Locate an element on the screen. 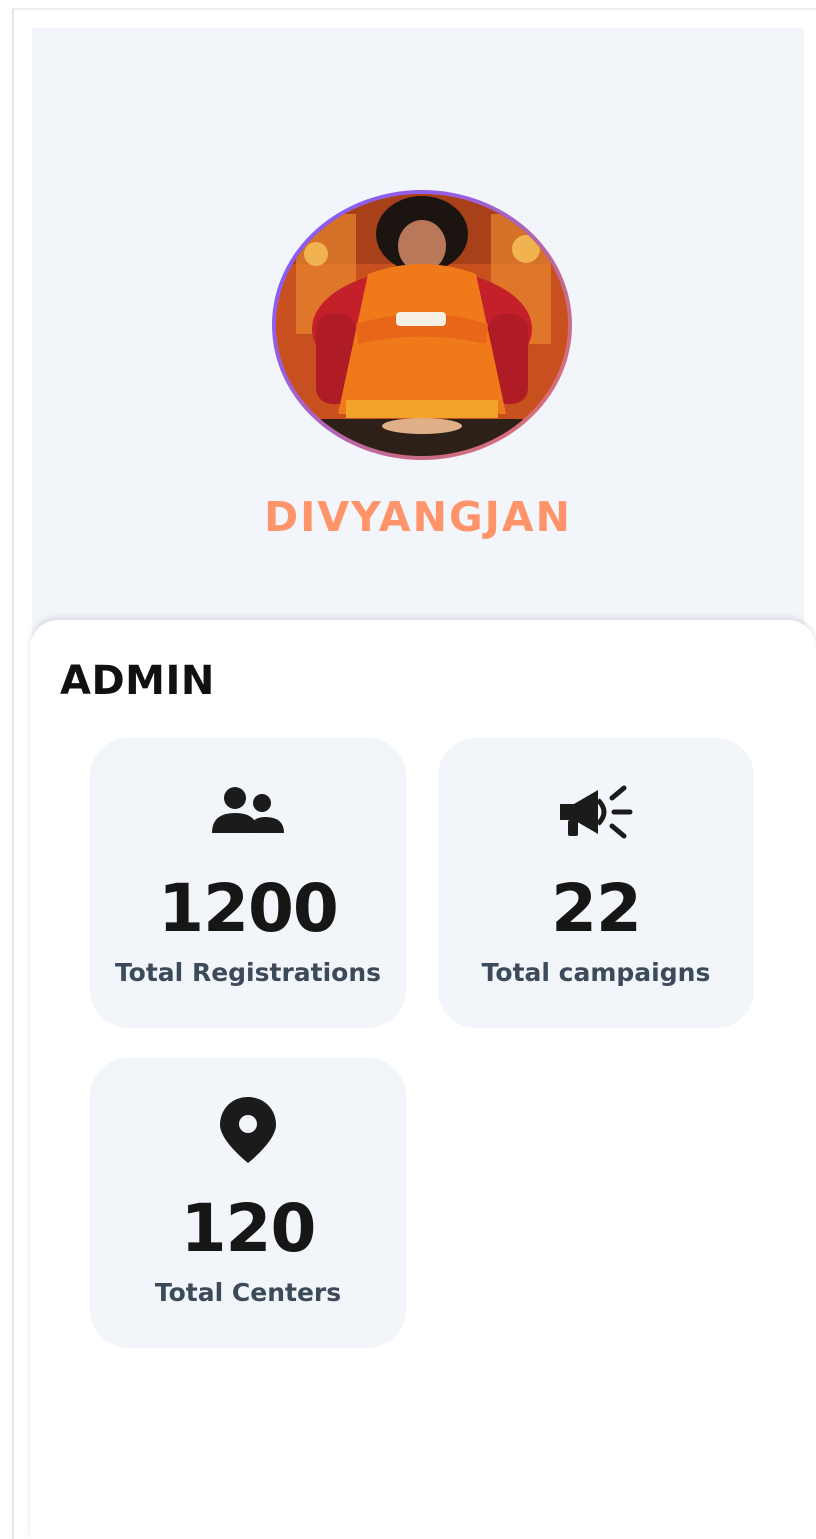  stat-card-registrations: 1200 Total Registrations is located at coordinates (248, 883).